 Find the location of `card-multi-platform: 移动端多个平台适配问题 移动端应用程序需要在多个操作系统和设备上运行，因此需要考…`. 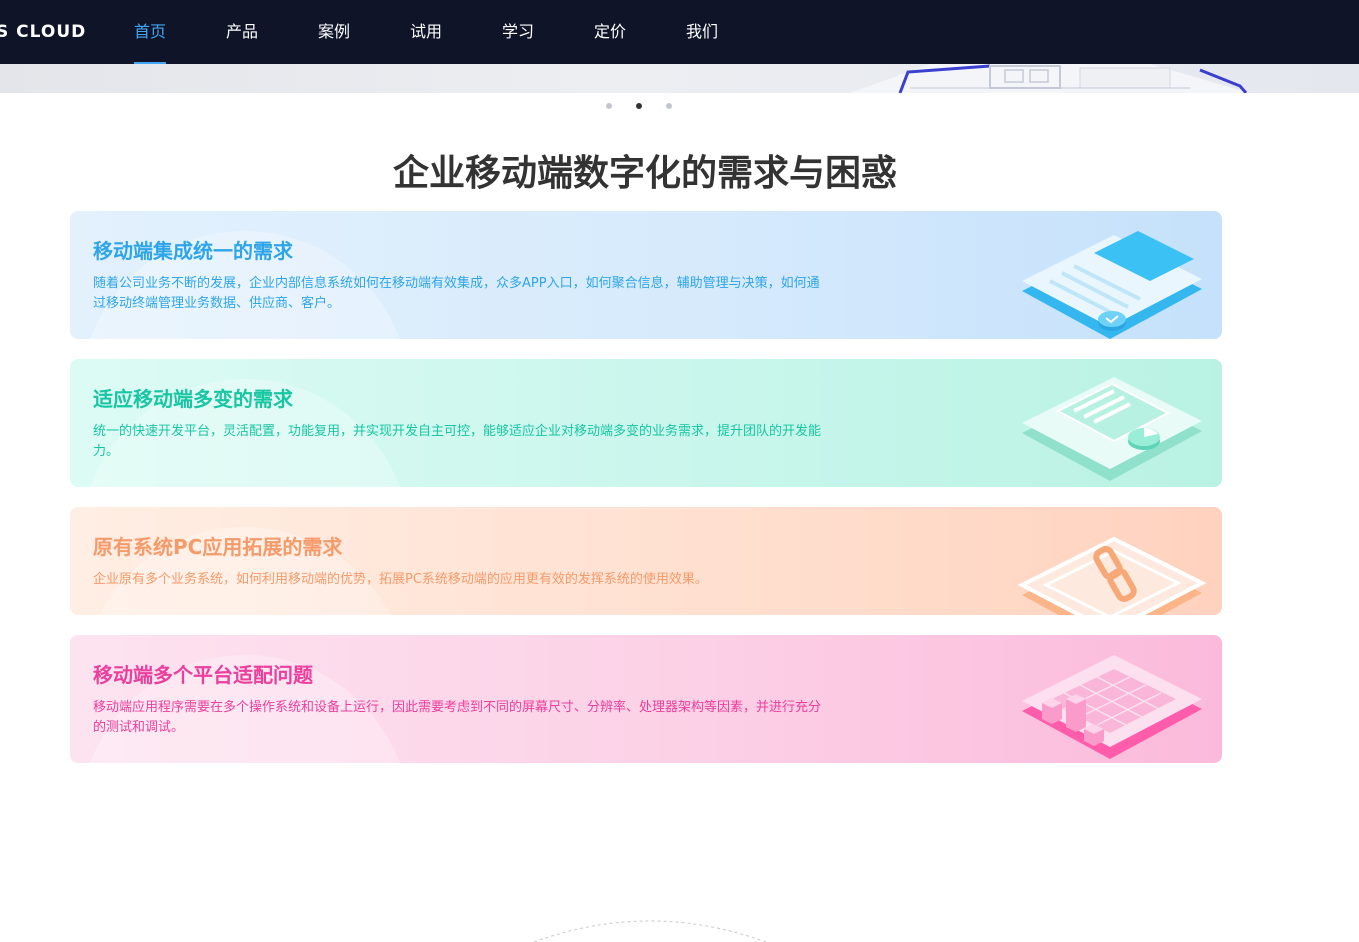

card-multi-platform: 移动端多个平台适配问题 移动端应用程序需要在多个操作系统和设备上运行，因此需要考… is located at coordinates (646, 699).